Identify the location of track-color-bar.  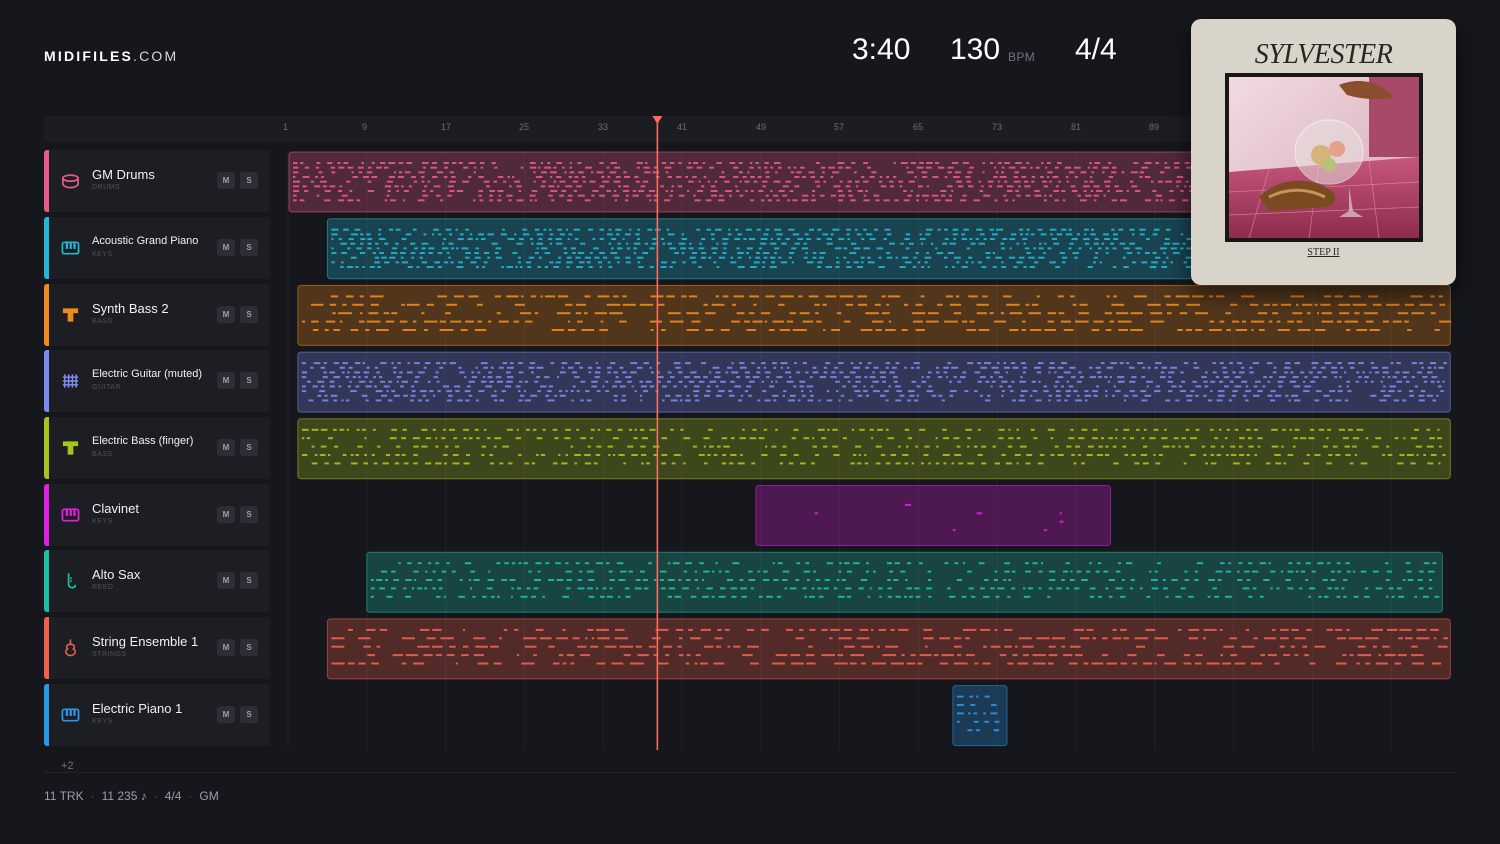
(46, 181).